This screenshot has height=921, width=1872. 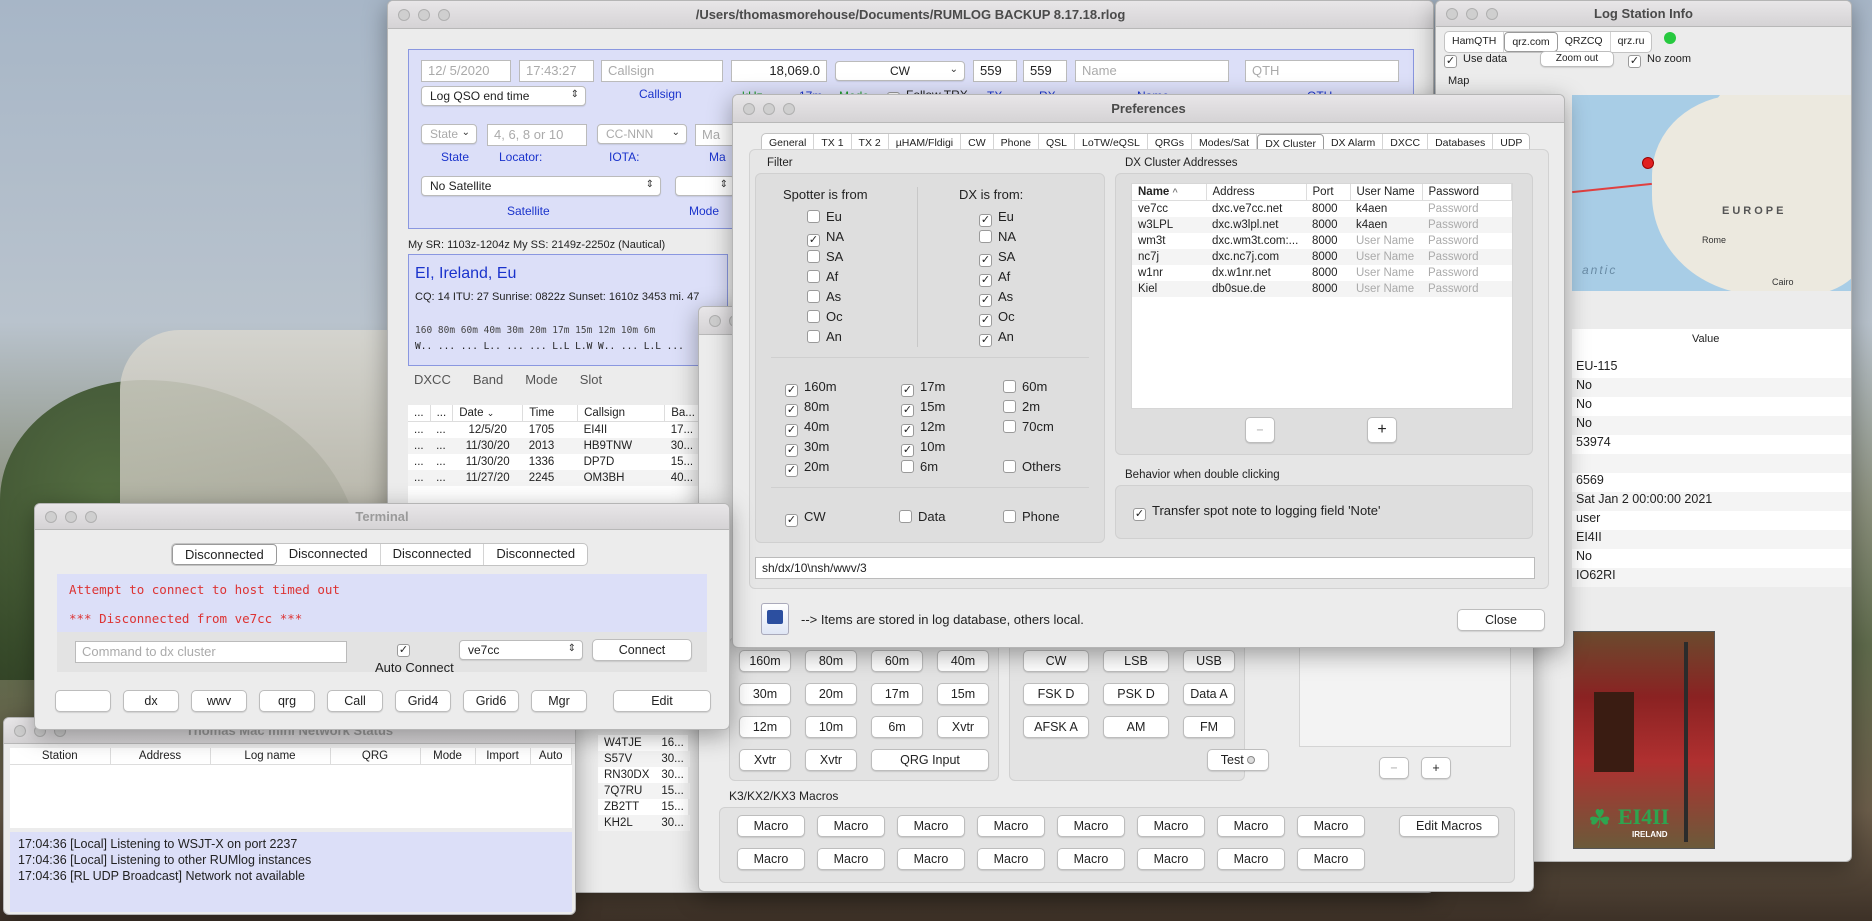 I want to click on spotter-an-checkbox: An, so click(x=824, y=336).